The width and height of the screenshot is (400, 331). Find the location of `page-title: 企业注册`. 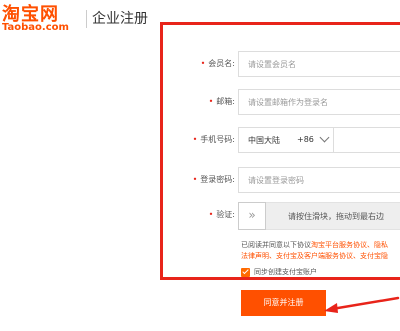

page-title: 企业注册 is located at coordinates (120, 19).